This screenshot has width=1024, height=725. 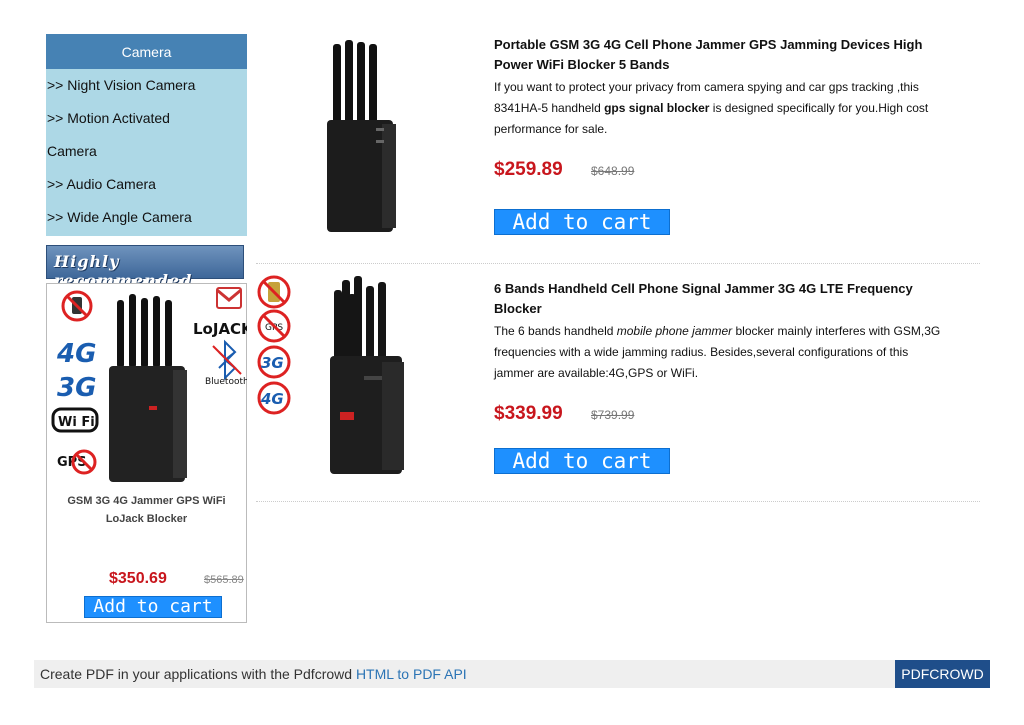 I want to click on wifi-icon: Wi Fi, so click(x=75, y=420).